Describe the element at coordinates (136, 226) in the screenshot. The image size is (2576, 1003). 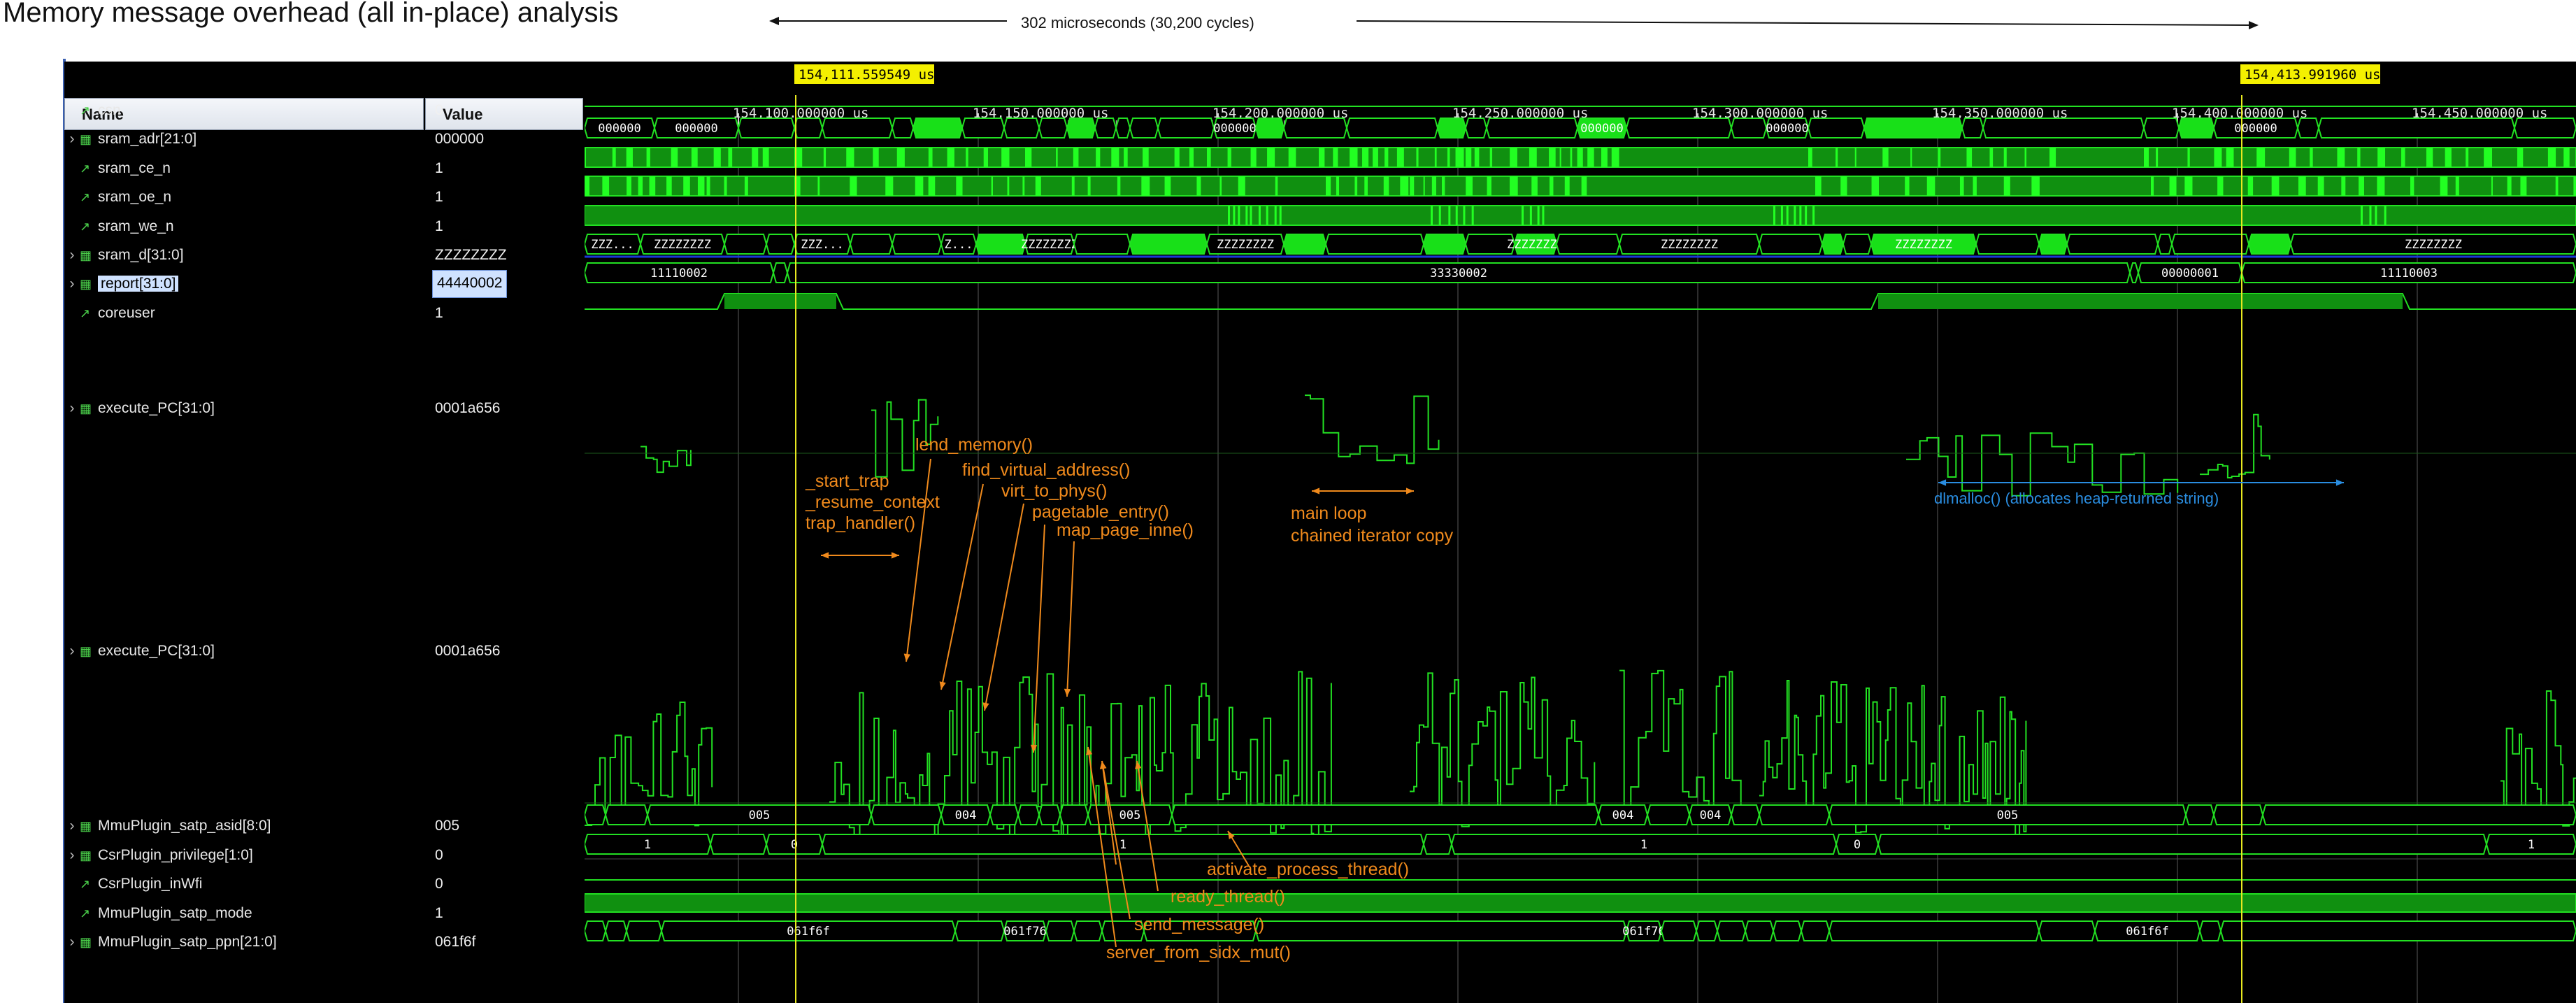
I see `signal-name: sram_we_n` at that location.